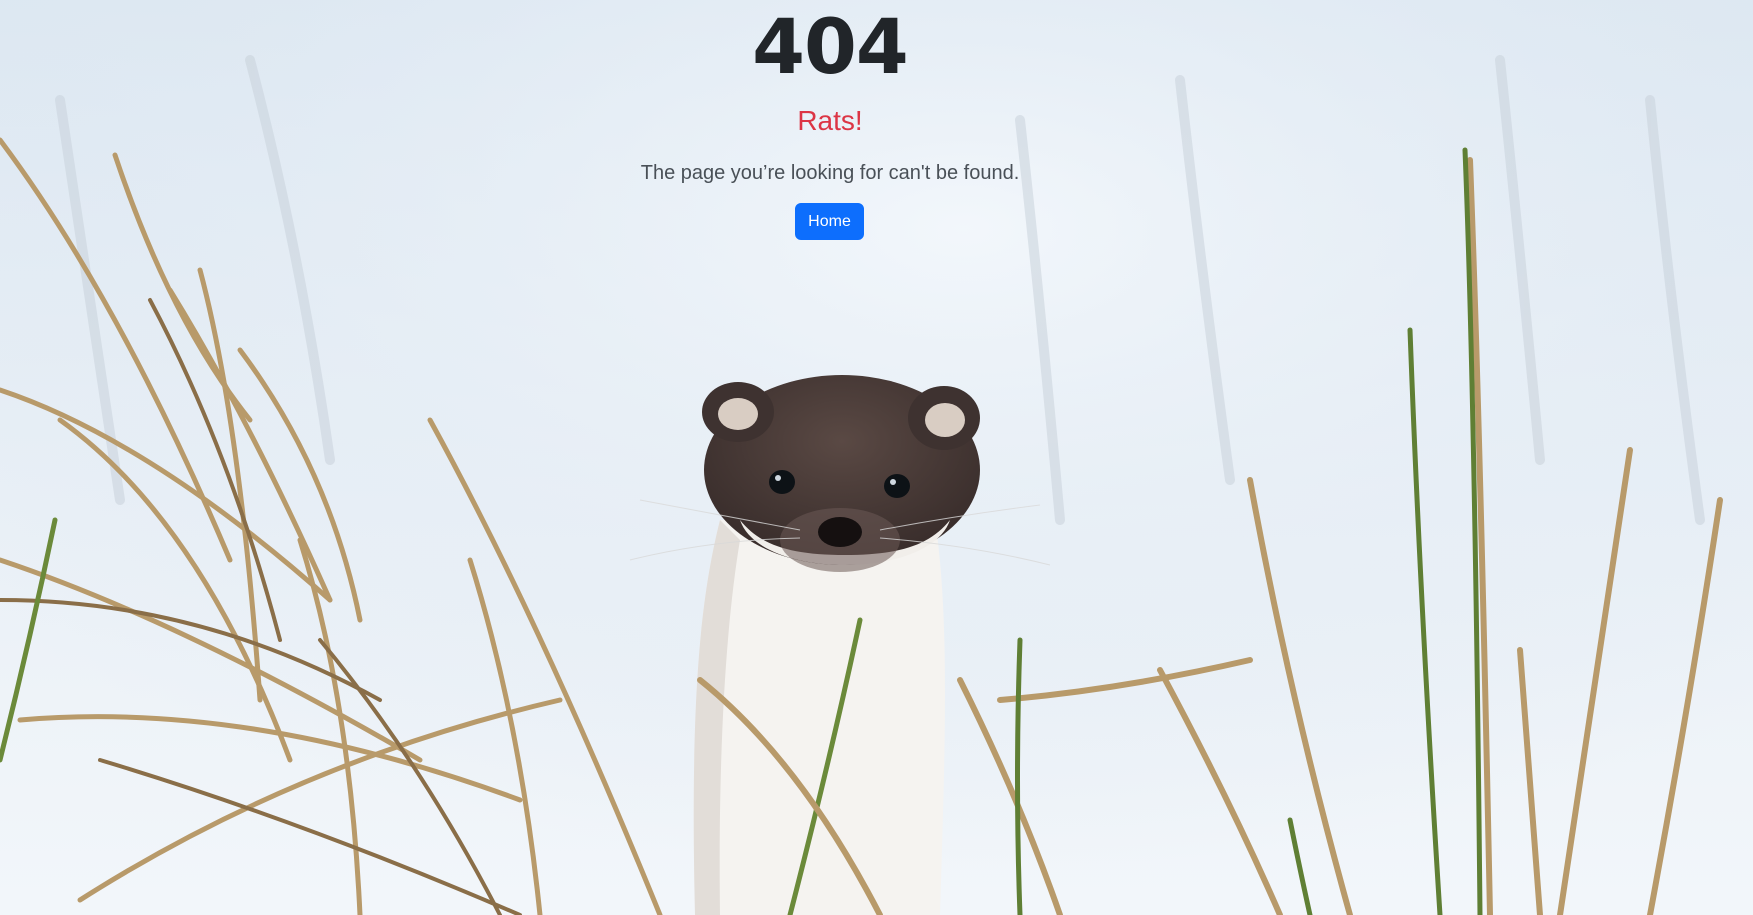 The image size is (1753, 915). What do you see at coordinates (829, 221) in the screenshot?
I see `home-button: Home` at bounding box center [829, 221].